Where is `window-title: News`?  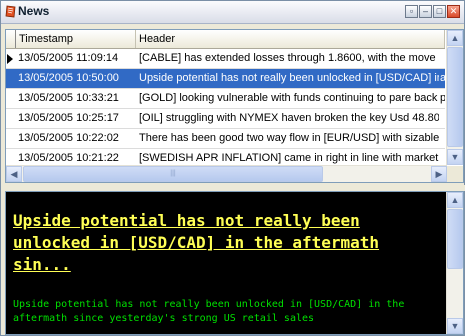
window-title: News is located at coordinates (34, 11).